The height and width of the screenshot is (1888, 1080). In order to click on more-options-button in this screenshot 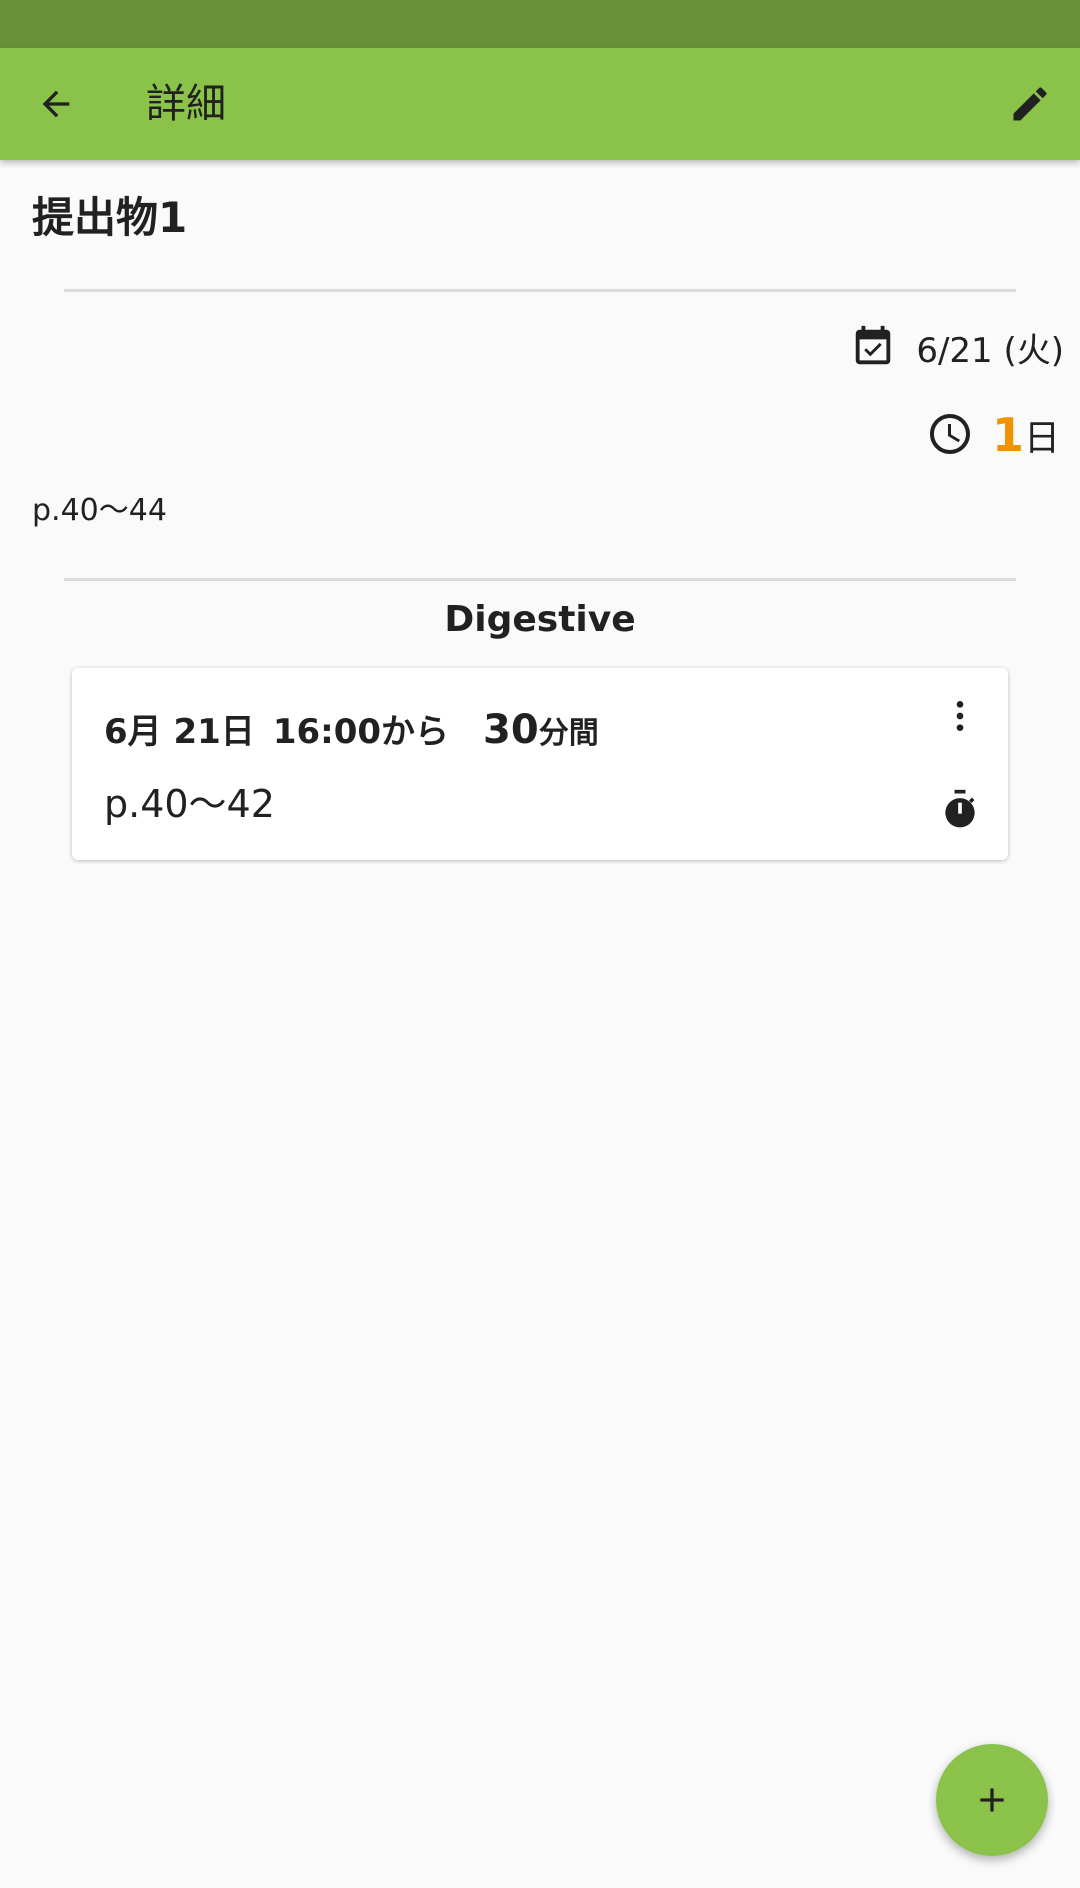, I will do `click(960, 716)`.